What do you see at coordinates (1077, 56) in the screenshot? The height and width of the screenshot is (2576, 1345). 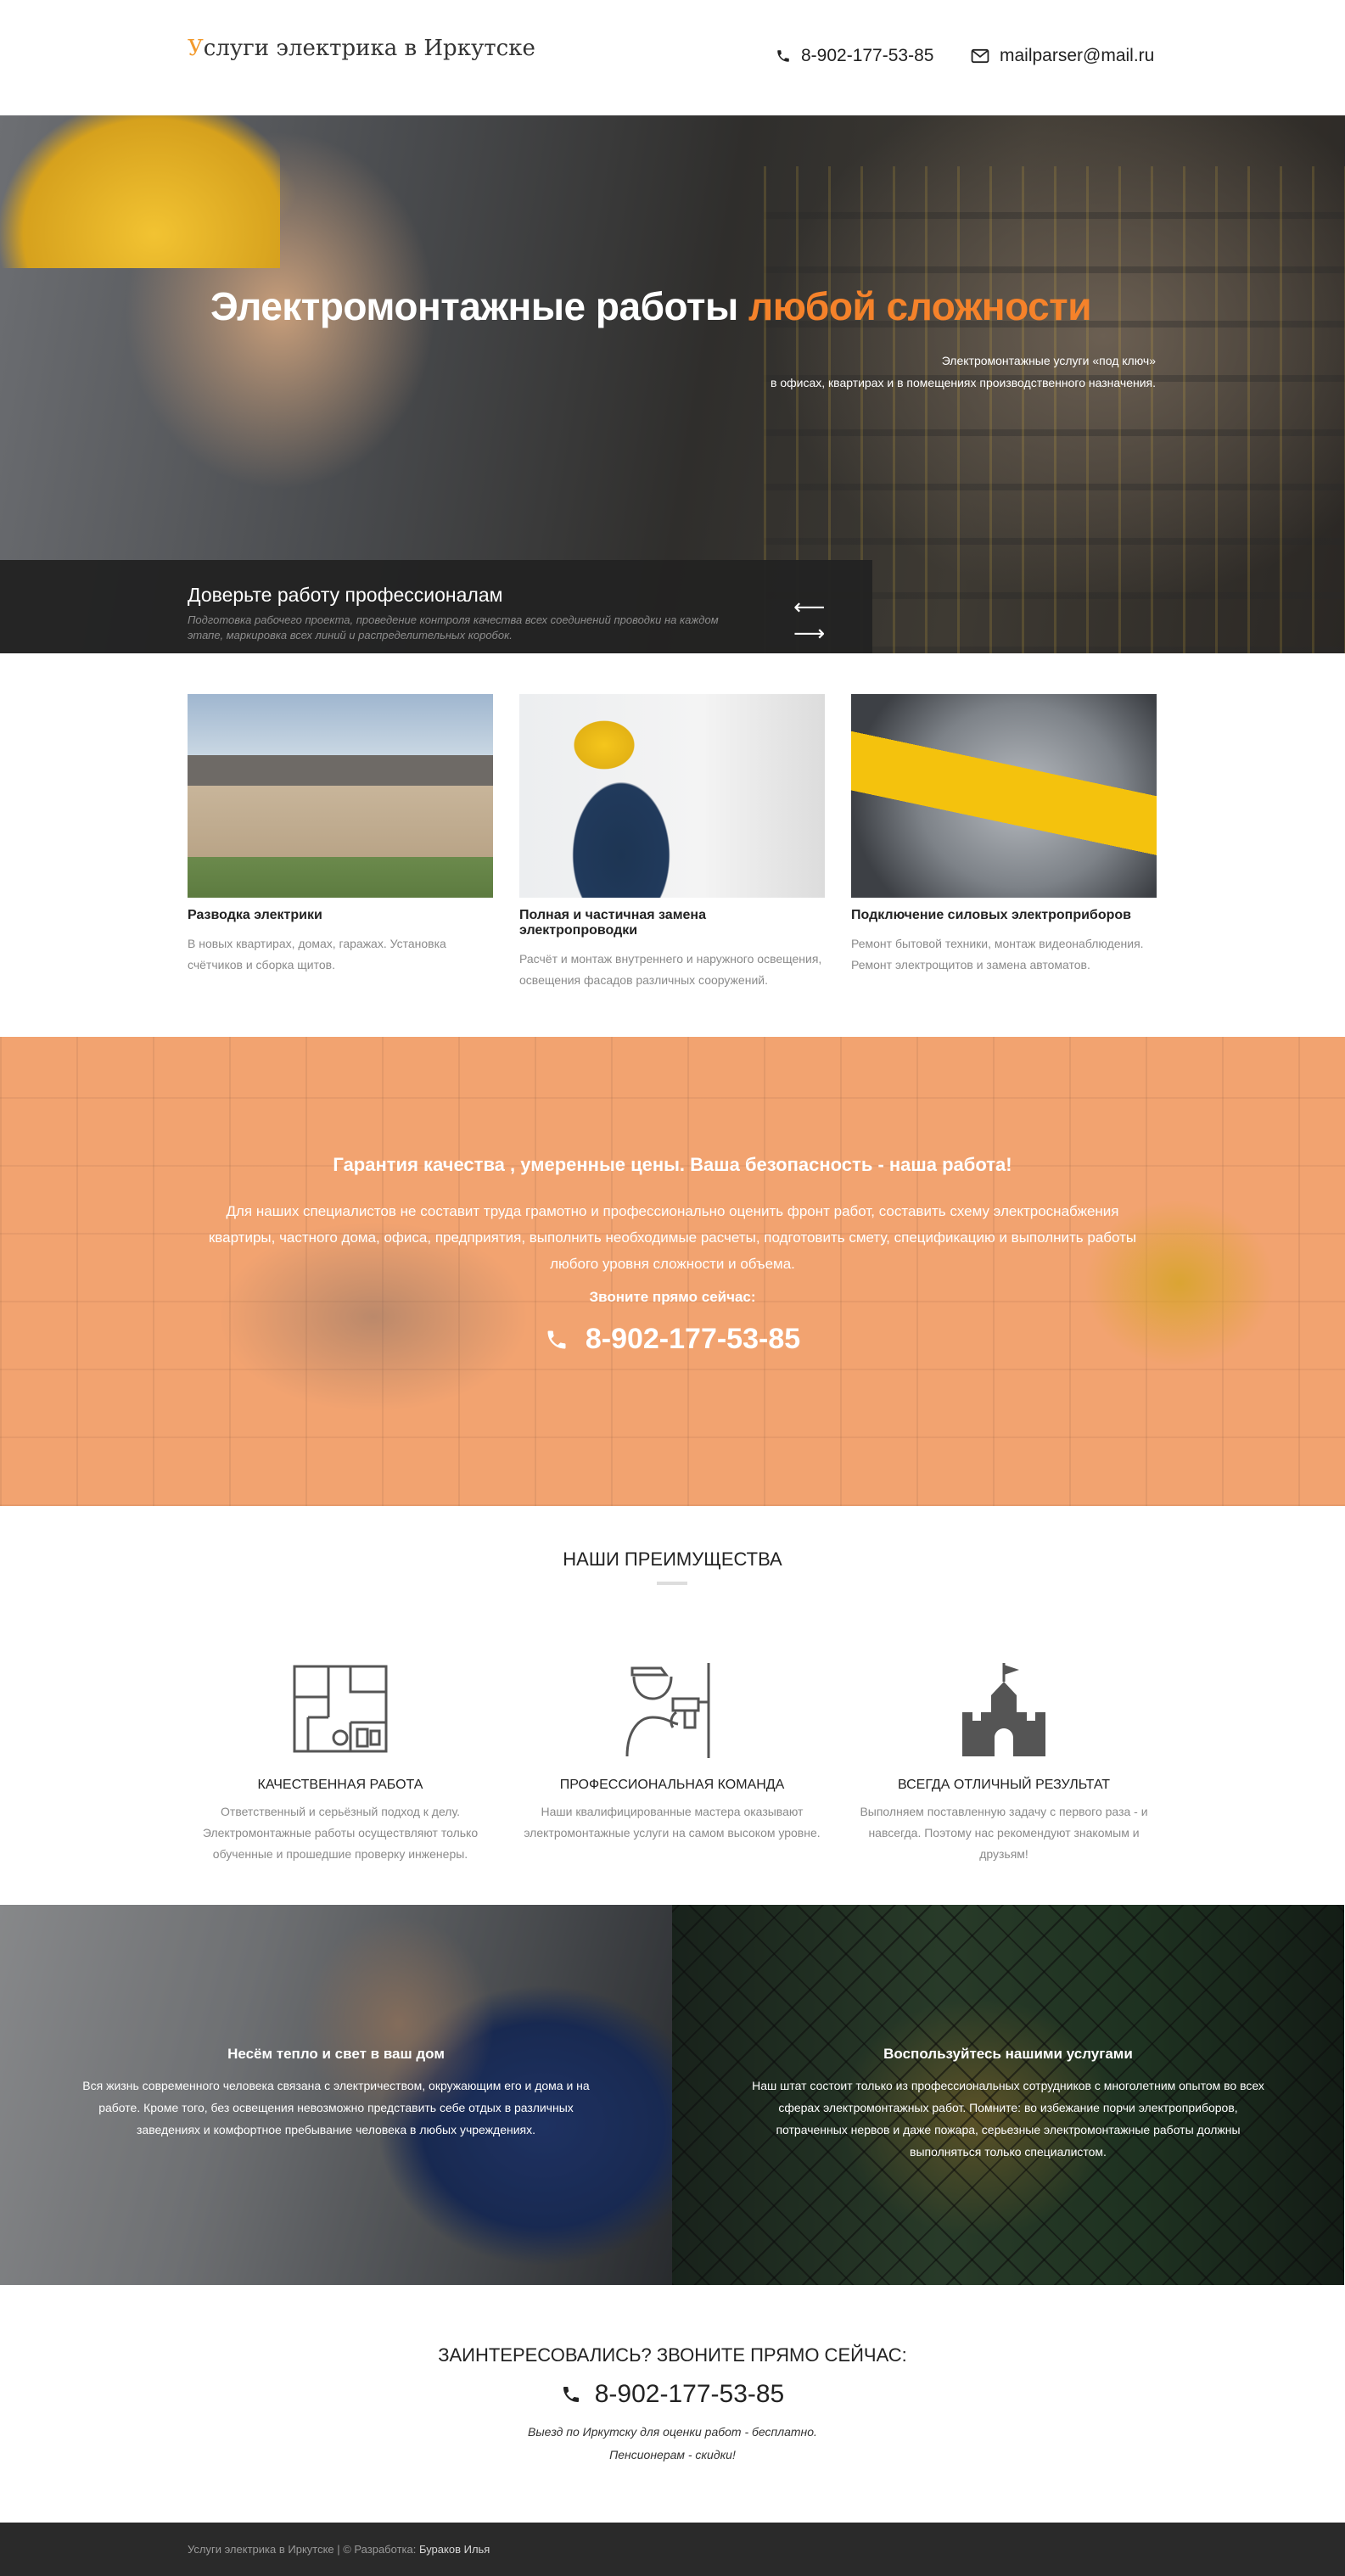 I see `header-email-text: mailparser@mail.ru` at bounding box center [1077, 56].